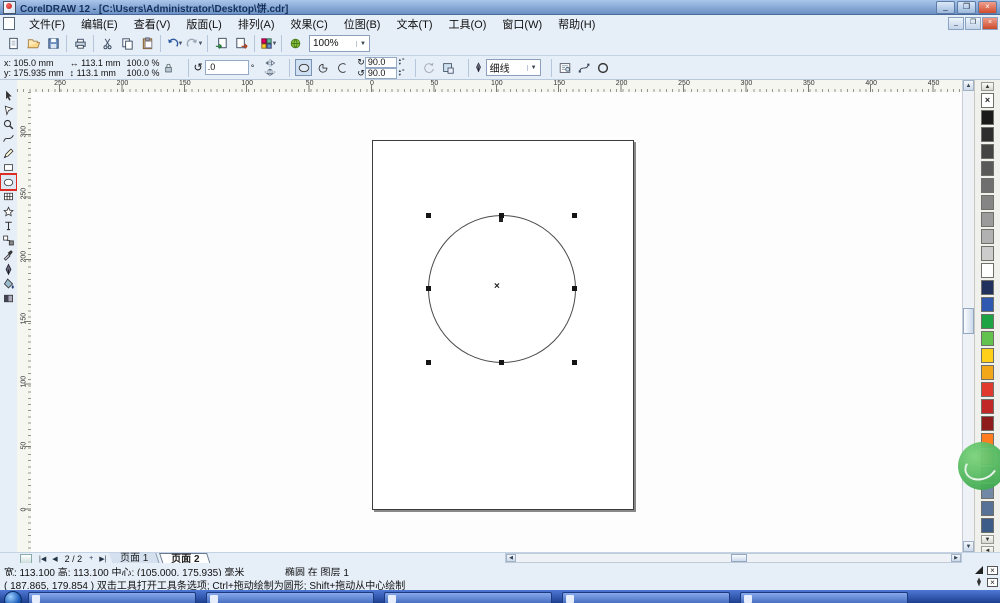 The width and height of the screenshot is (1000, 603). Describe the element at coordinates (739, 558) in the screenshot. I see `horizontal-scroll-thumb` at that location.